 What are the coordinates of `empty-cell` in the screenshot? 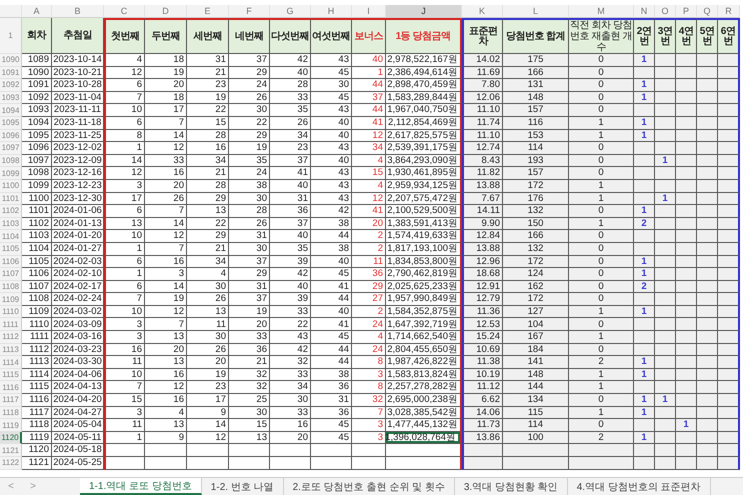 It's located at (331, 463).